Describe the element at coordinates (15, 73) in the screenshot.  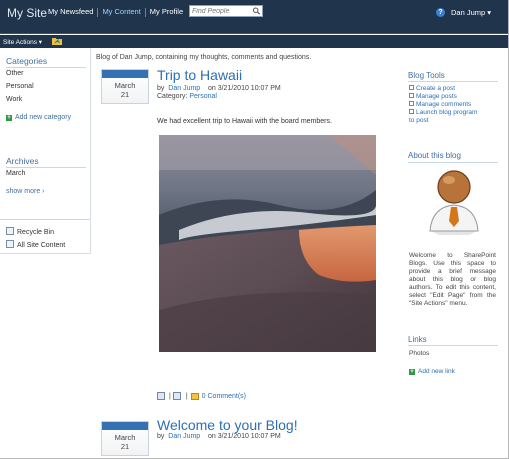
I see `category-other: Other` at that location.